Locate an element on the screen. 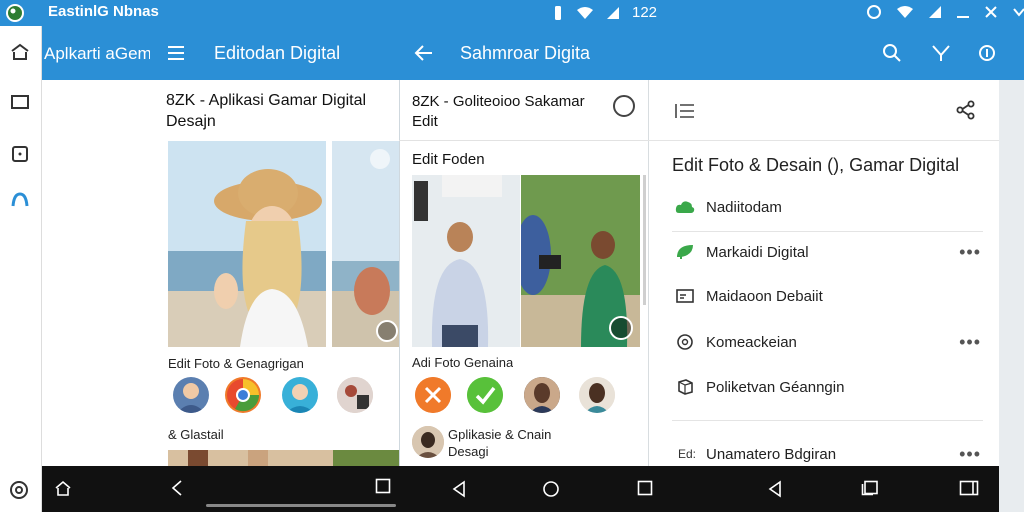 Image resolution: width=1024 pixels, height=512 pixels. check-app-icon is located at coordinates (485, 395).